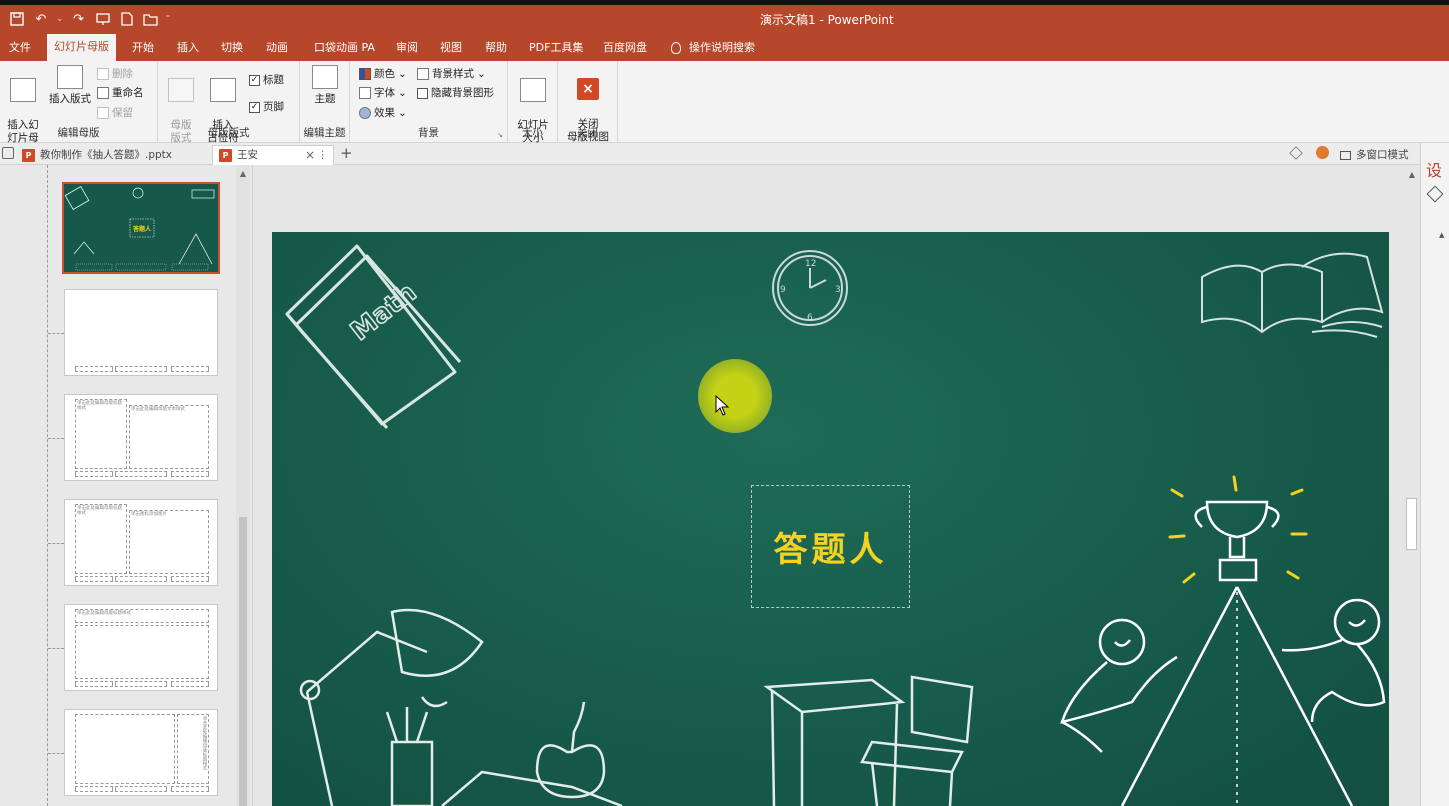 This screenshot has width=1449, height=806. Describe the element at coordinates (481, 74) in the screenshot. I see `background-styles-dropdown-icon: ⌄` at that location.